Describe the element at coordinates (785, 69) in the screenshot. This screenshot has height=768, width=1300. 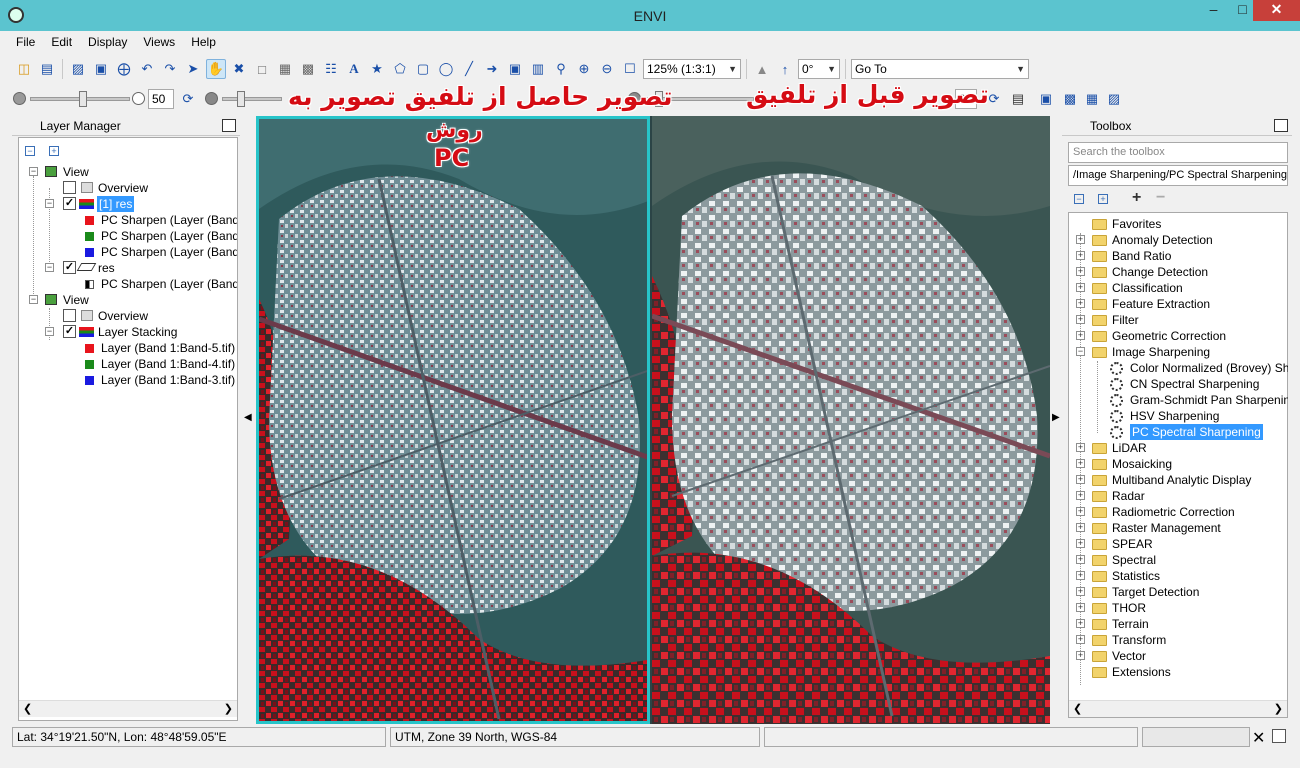
I see `north-arrow-icon: ↑` at that location.